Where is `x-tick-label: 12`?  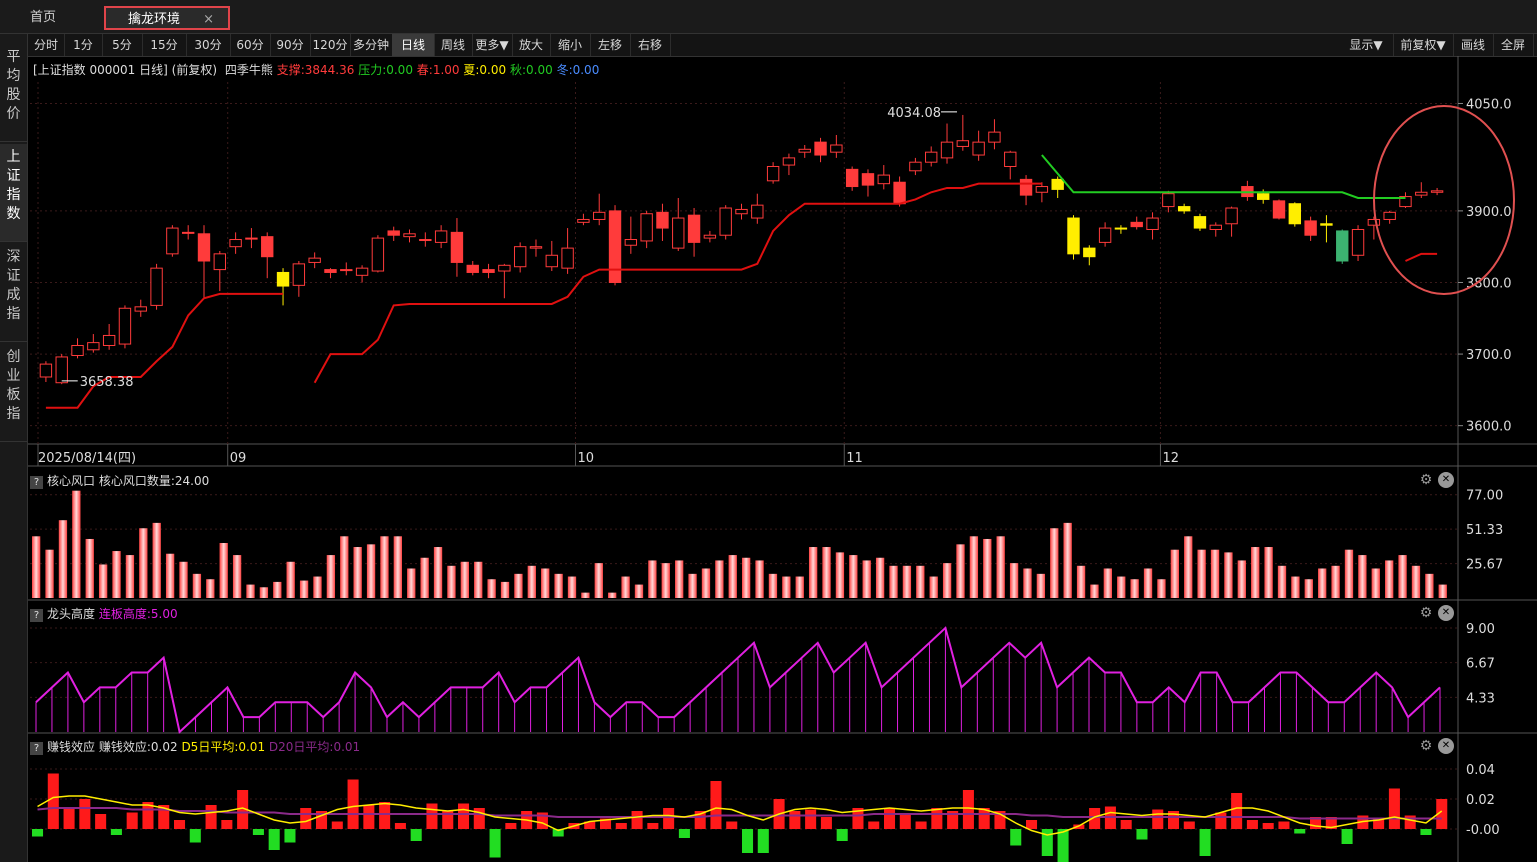 x-tick-label: 12 is located at coordinates (1170, 458).